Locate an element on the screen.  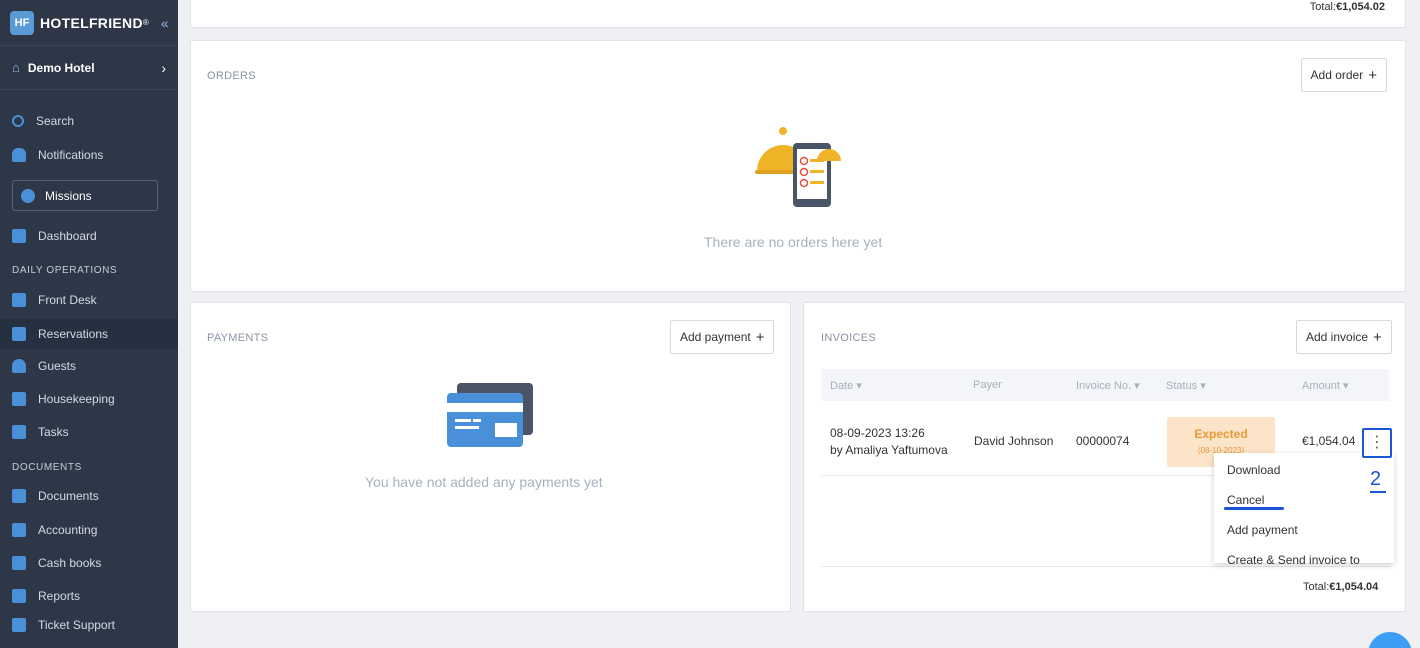
more-actions-icon: ⋮ is located at coordinates (1377, 443).